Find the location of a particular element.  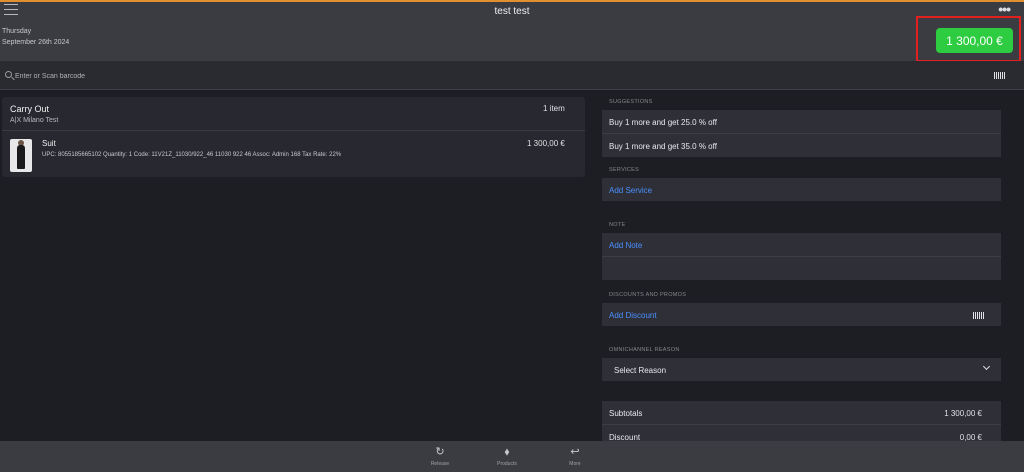

tab-products: ⬧ Products is located at coordinates (507, 456).